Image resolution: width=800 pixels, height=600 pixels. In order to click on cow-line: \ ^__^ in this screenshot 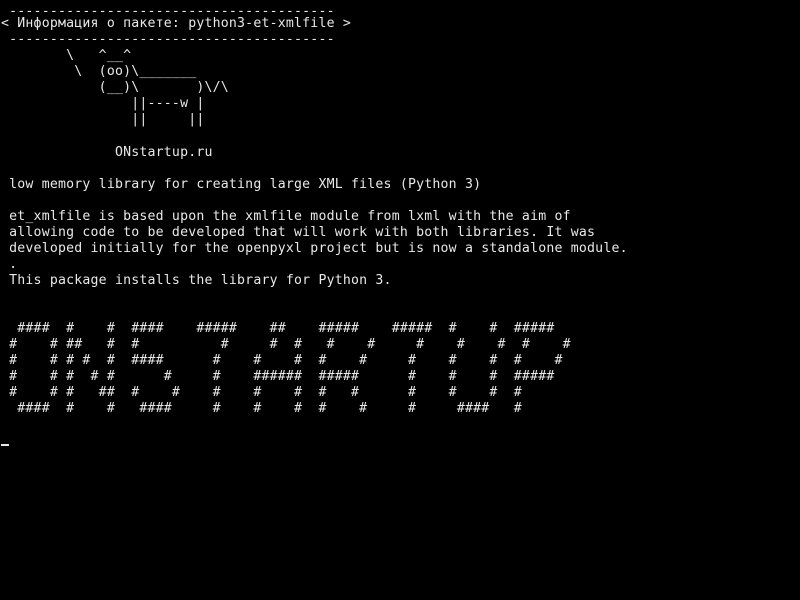, I will do `click(66, 55)`.